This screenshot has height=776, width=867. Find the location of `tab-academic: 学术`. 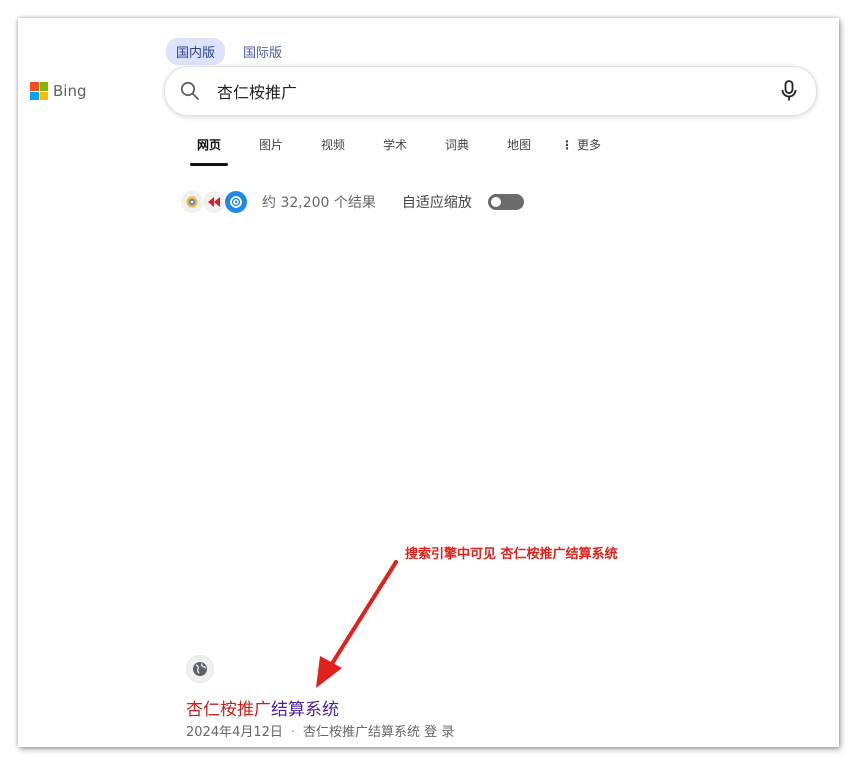

tab-academic: 学术 is located at coordinates (395, 146).